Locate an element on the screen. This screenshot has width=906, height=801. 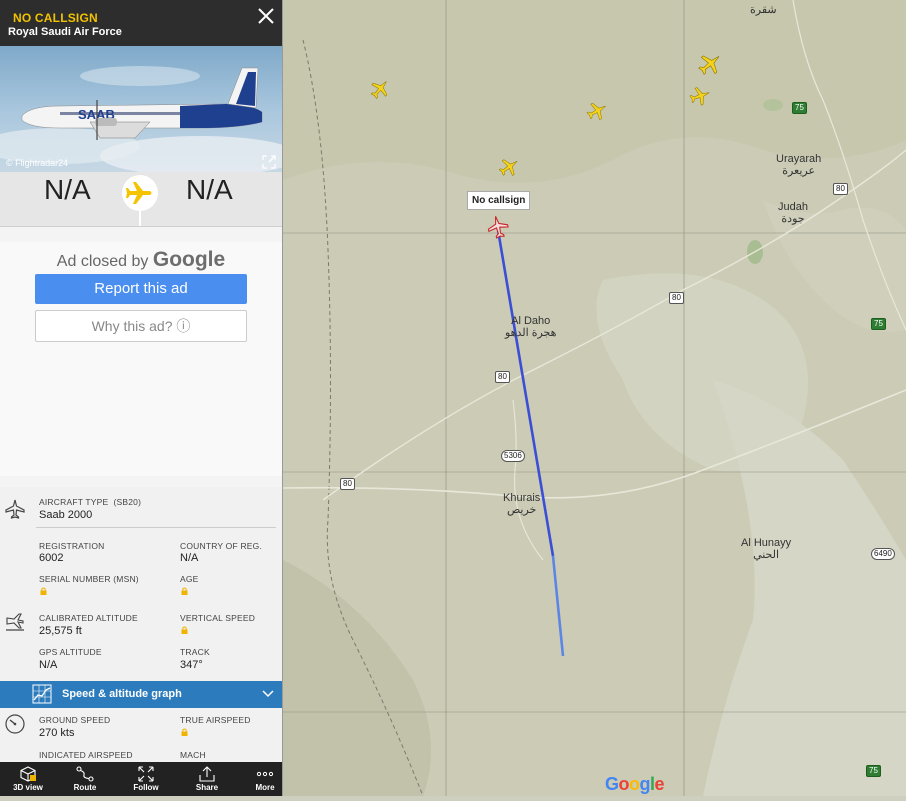
graph-label: Speed & altitude graph is located at coordinates (122, 694).